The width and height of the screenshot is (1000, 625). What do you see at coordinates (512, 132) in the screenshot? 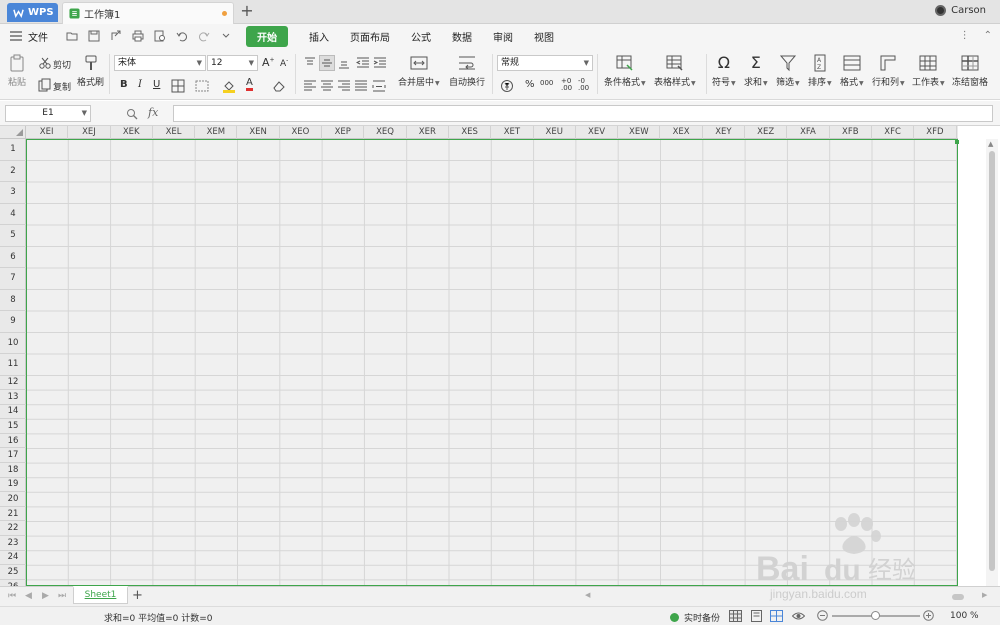
I see `column-header: XET` at bounding box center [512, 132].